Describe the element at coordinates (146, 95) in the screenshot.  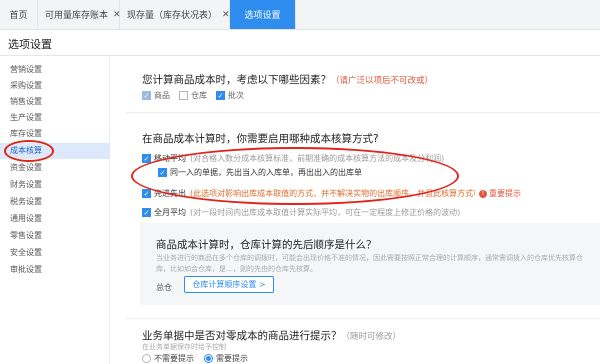
I see `checkbox-goods: ✓` at that location.